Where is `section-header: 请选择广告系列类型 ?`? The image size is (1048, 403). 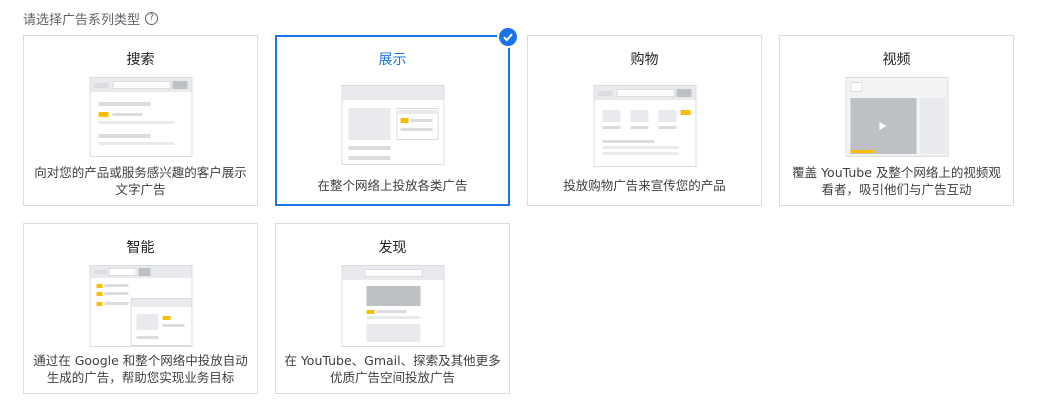
section-header: 请选择广告系列类型 ? is located at coordinates (91, 18).